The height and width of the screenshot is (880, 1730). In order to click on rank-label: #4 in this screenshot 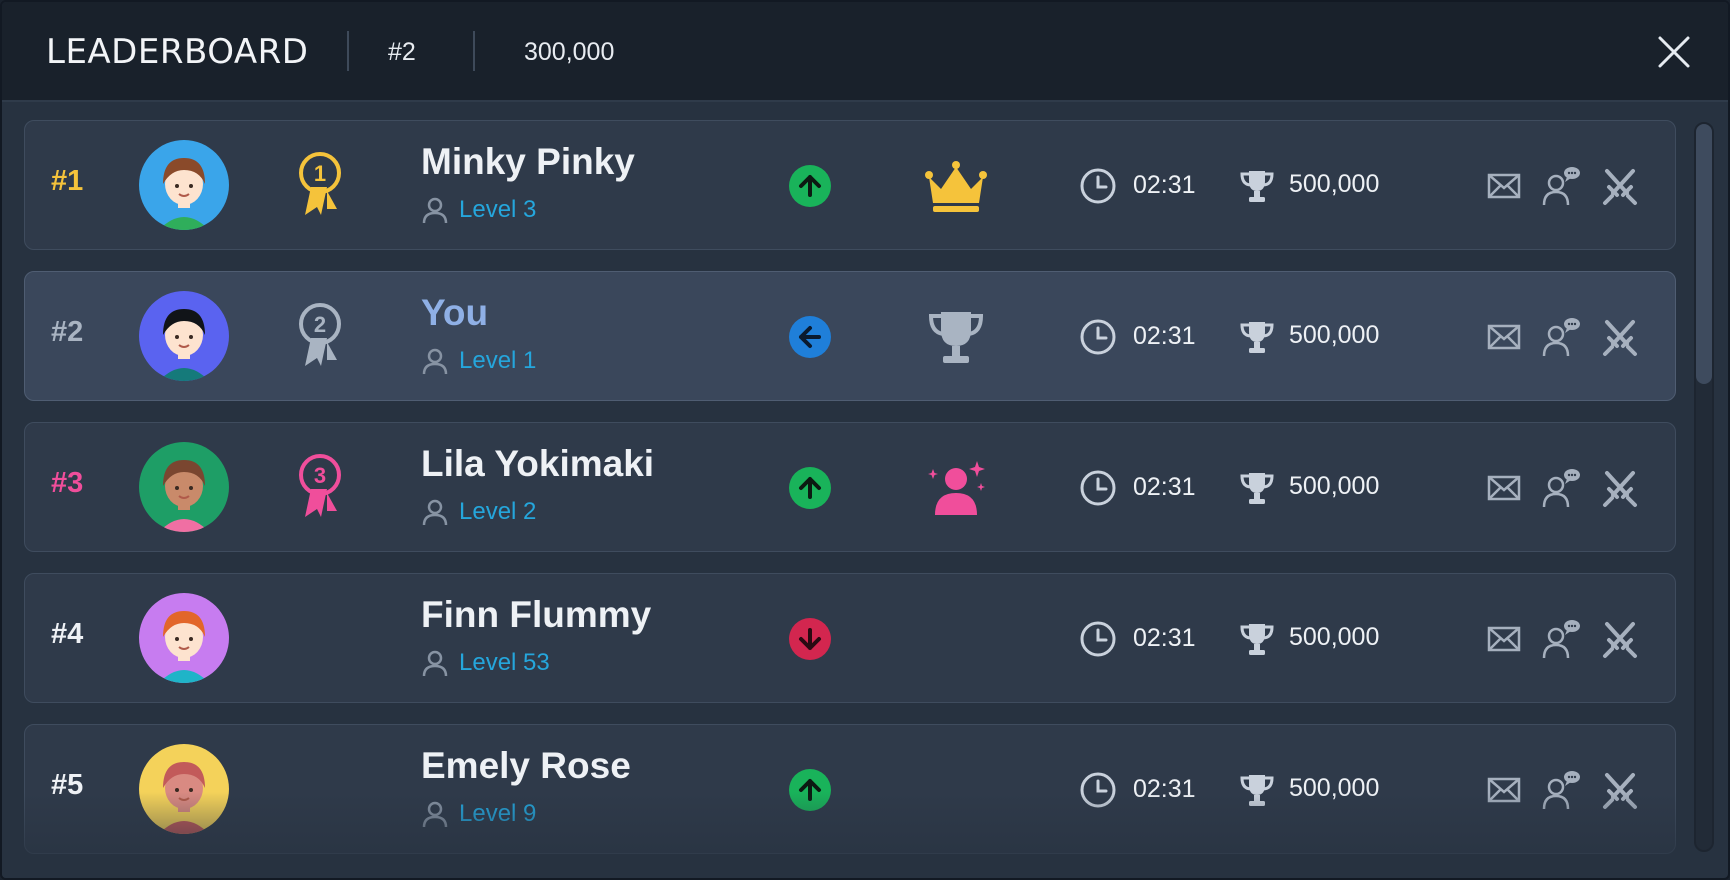, I will do `click(67, 634)`.